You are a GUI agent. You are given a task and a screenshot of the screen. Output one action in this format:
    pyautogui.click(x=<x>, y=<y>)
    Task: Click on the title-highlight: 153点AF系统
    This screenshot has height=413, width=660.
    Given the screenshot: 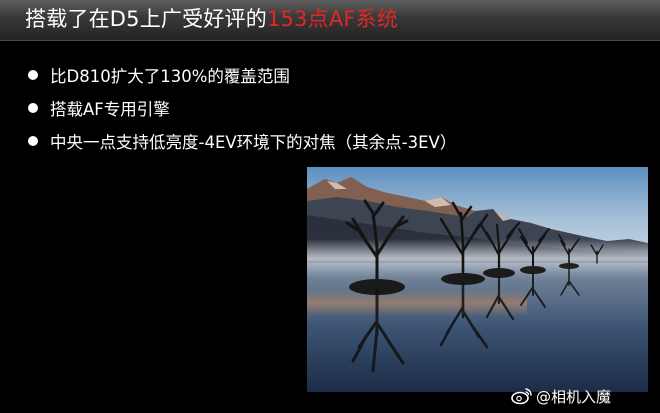 What is the action you would take?
    pyautogui.click(x=332, y=19)
    